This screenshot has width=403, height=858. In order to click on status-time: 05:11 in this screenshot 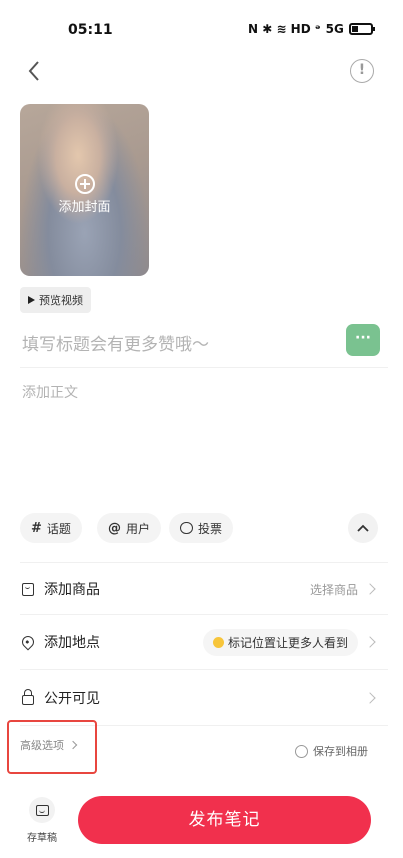, I will do `click(90, 30)`.